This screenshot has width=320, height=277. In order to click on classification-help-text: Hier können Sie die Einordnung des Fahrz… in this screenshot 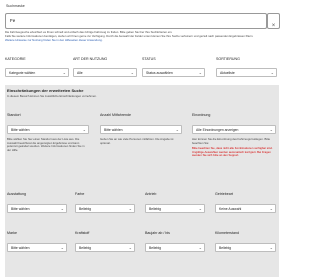, I will do `click(231, 141)`.